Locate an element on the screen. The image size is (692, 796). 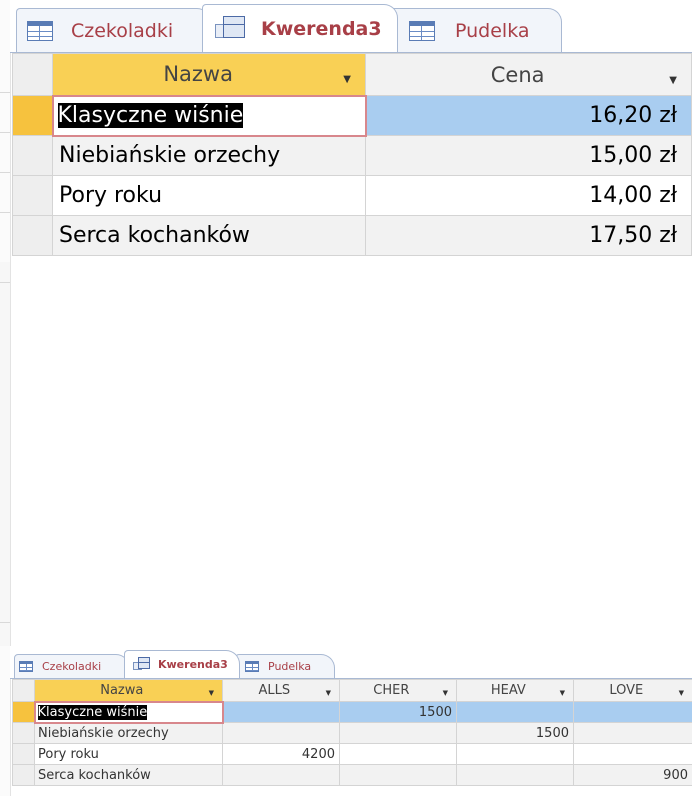
cell-cher: 1500 is located at coordinates (398, 712).